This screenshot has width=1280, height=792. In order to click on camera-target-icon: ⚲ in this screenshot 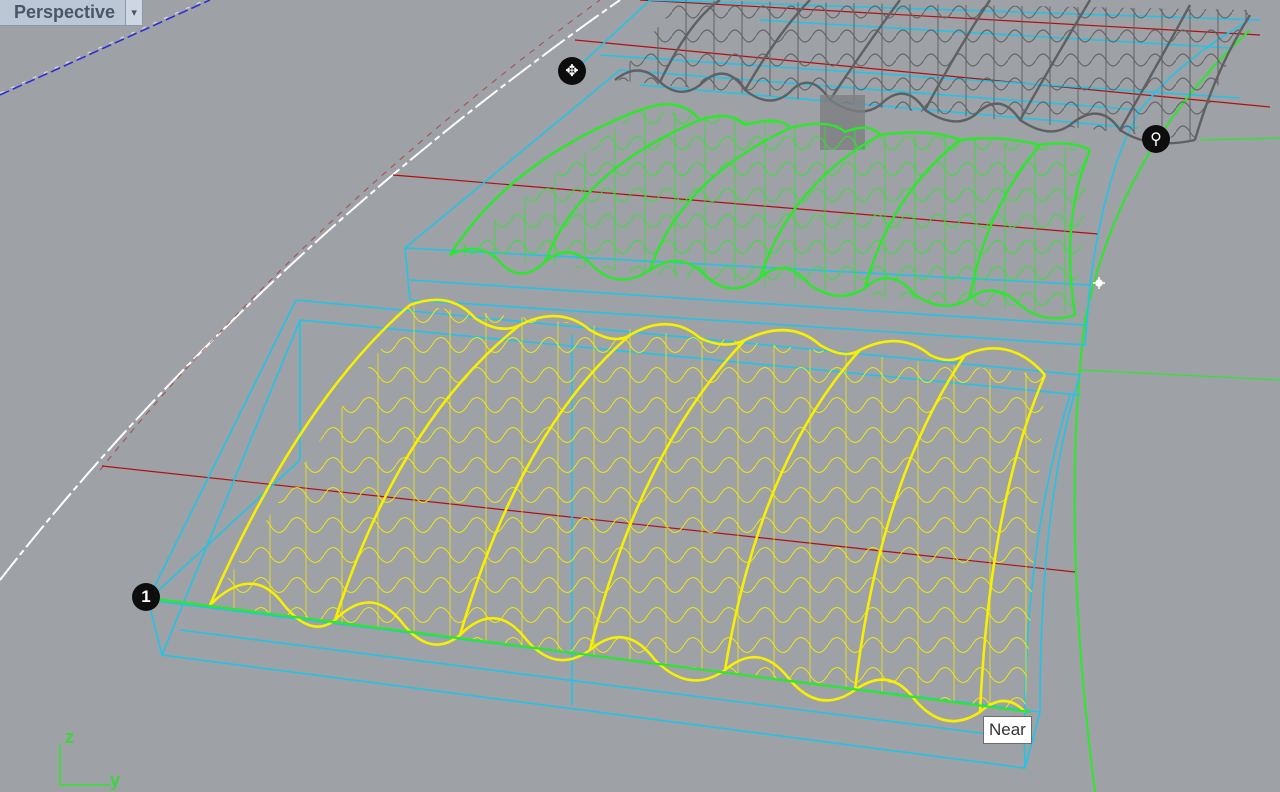, I will do `click(1156, 139)`.